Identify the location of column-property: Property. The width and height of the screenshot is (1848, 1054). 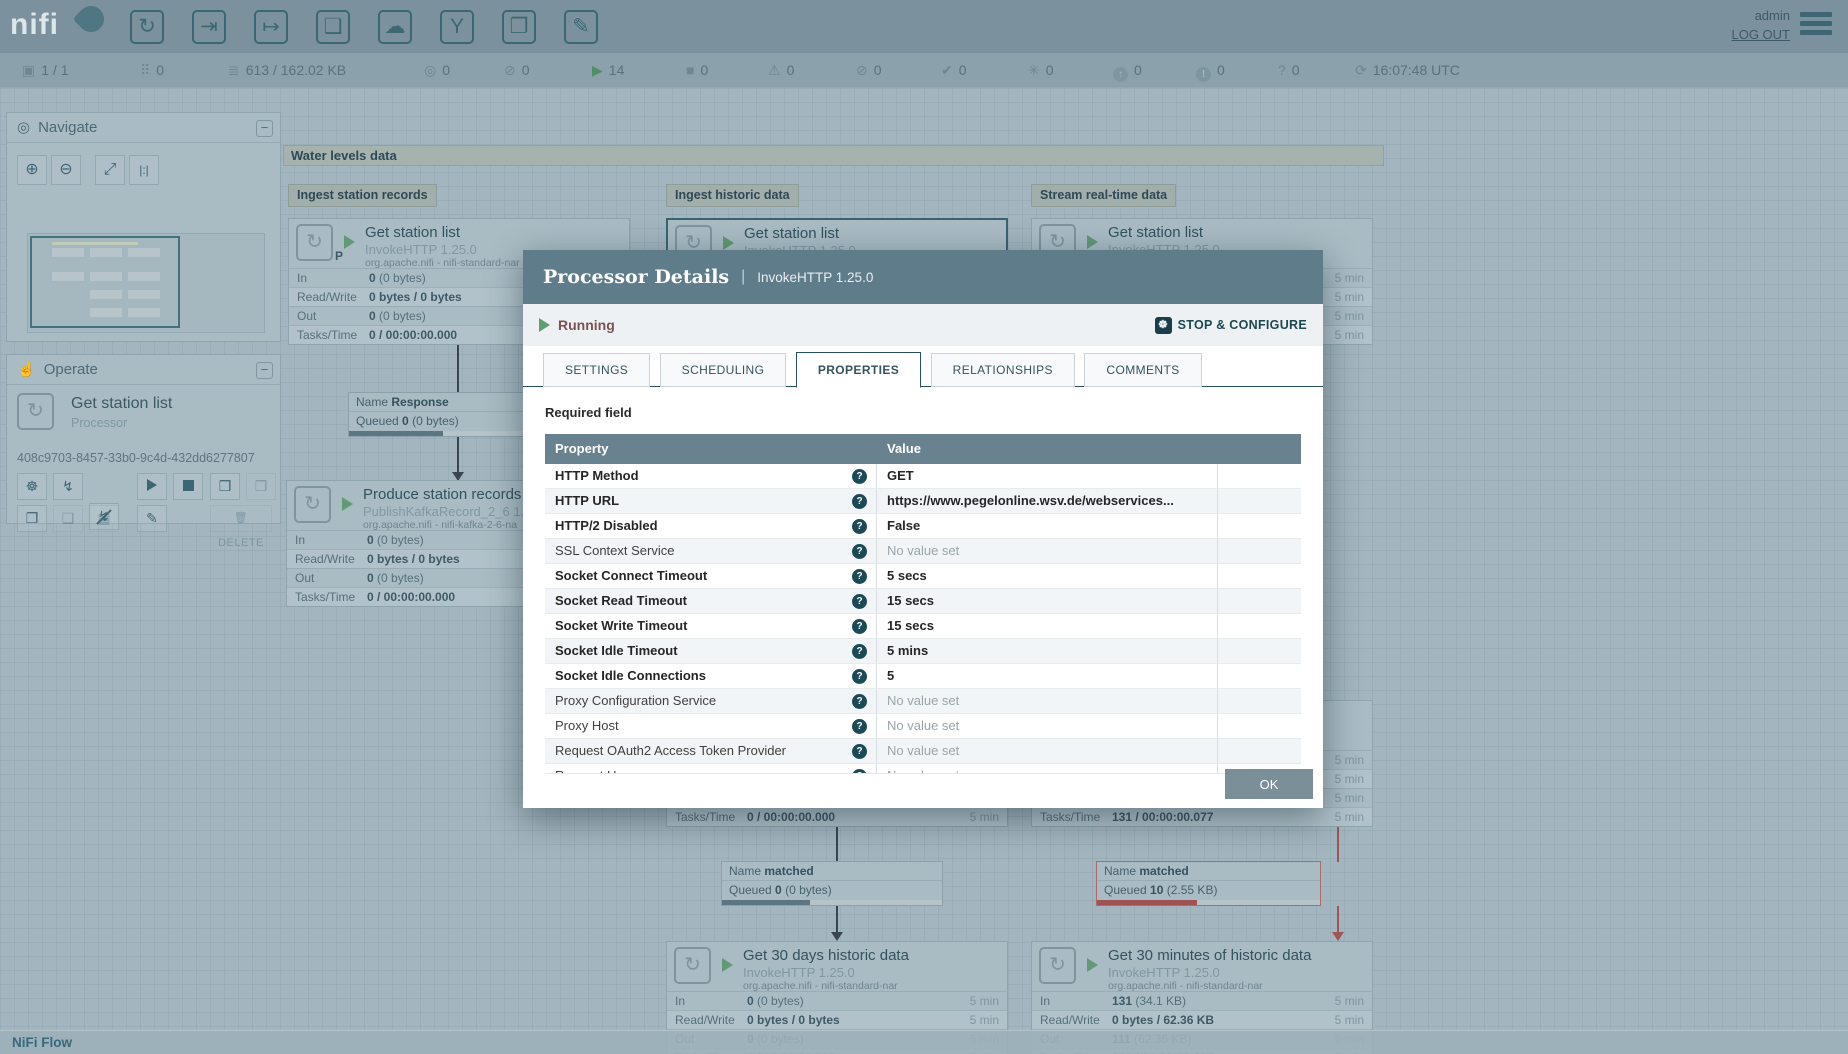
(582, 448).